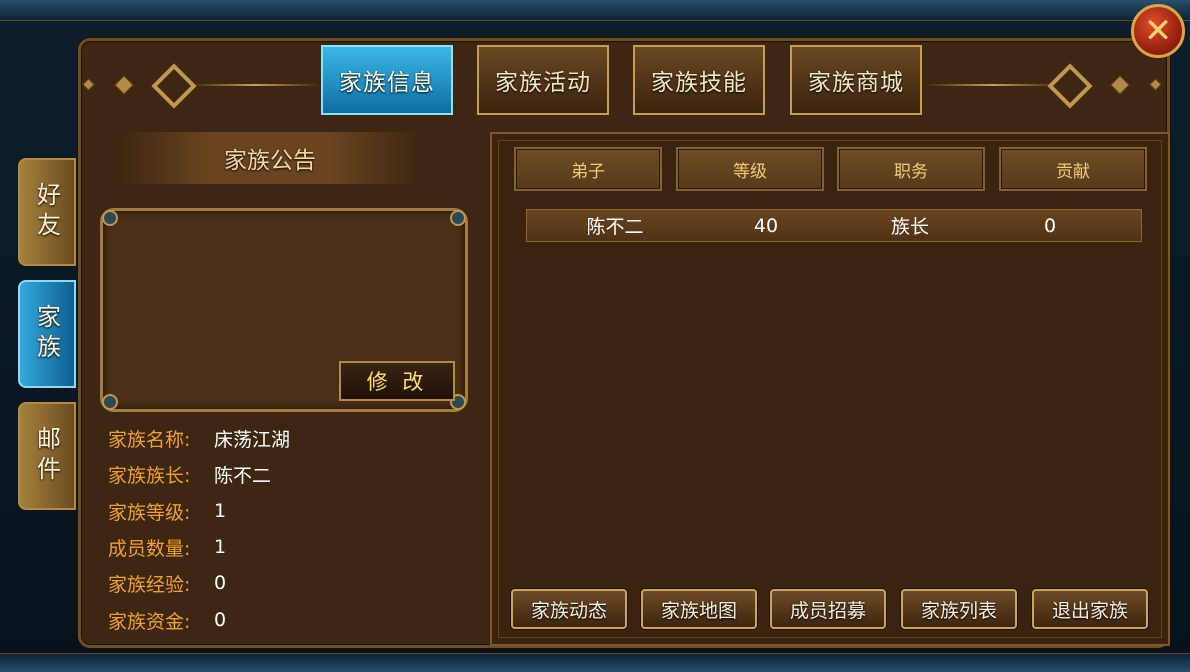  Describe the element at coordinates (992, 85) in the screenshot. I see `header-ornament-line-right` at that location.